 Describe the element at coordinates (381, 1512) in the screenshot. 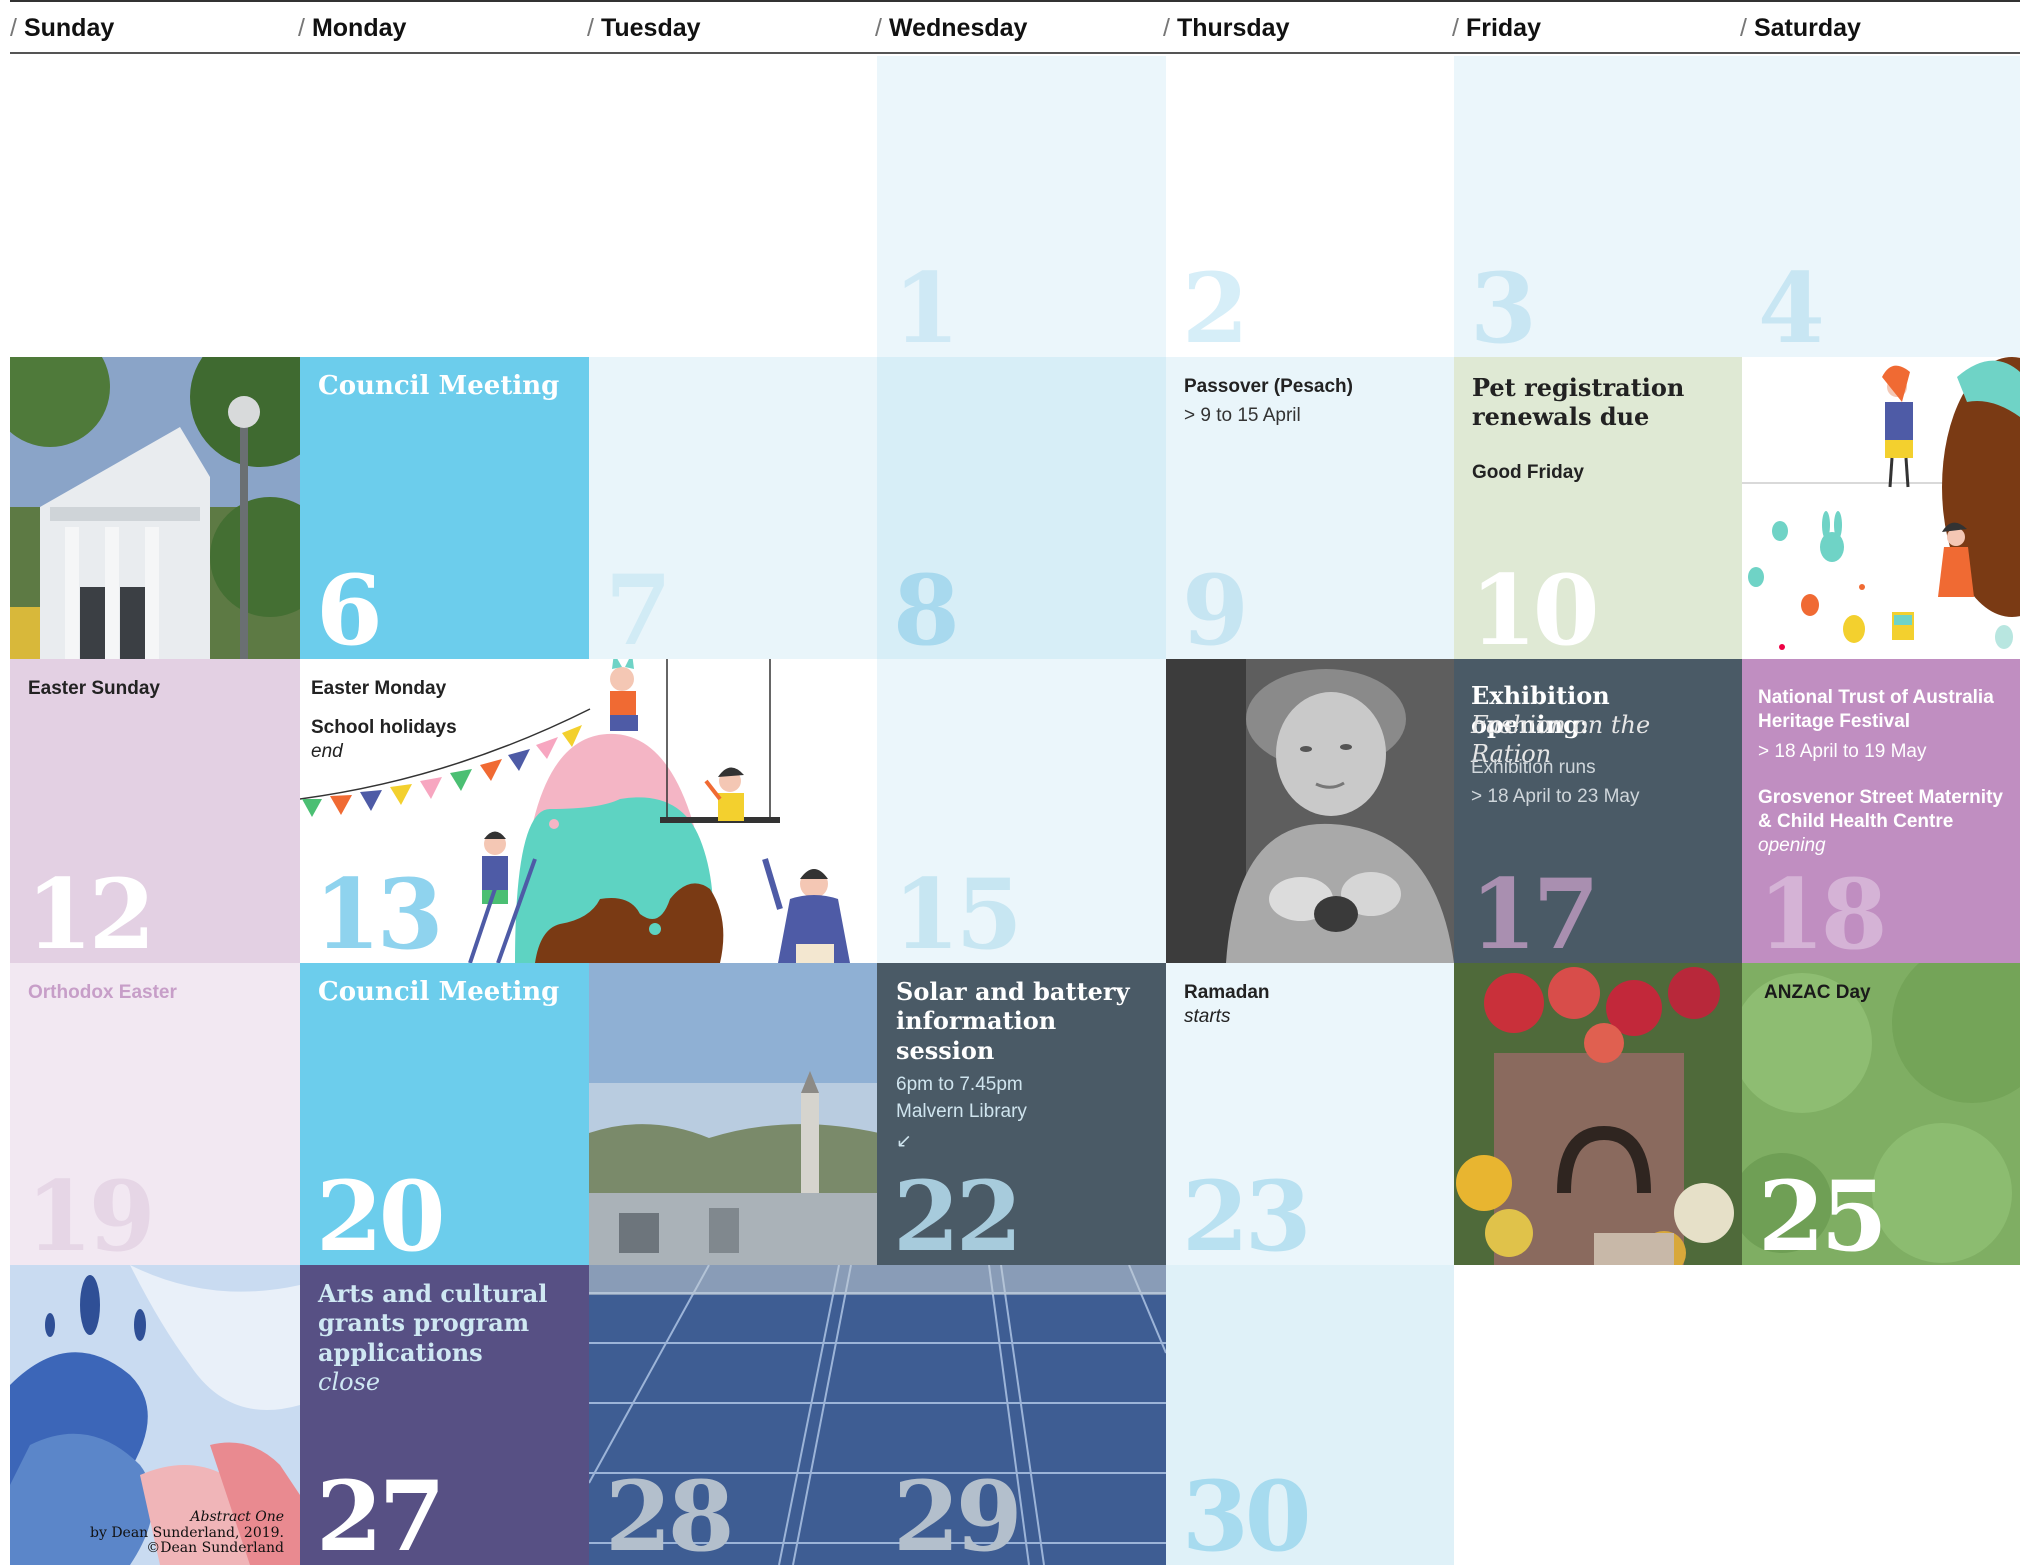

I see `day-number: 27` at that location.